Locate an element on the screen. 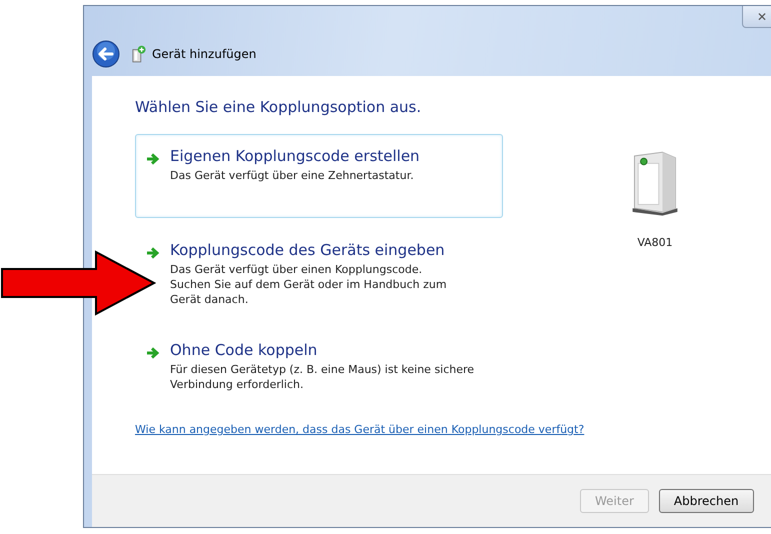 The height and width of the screenshot is (534, 771). dialog-button: Abbrechen is located at coordinates (706, 501).